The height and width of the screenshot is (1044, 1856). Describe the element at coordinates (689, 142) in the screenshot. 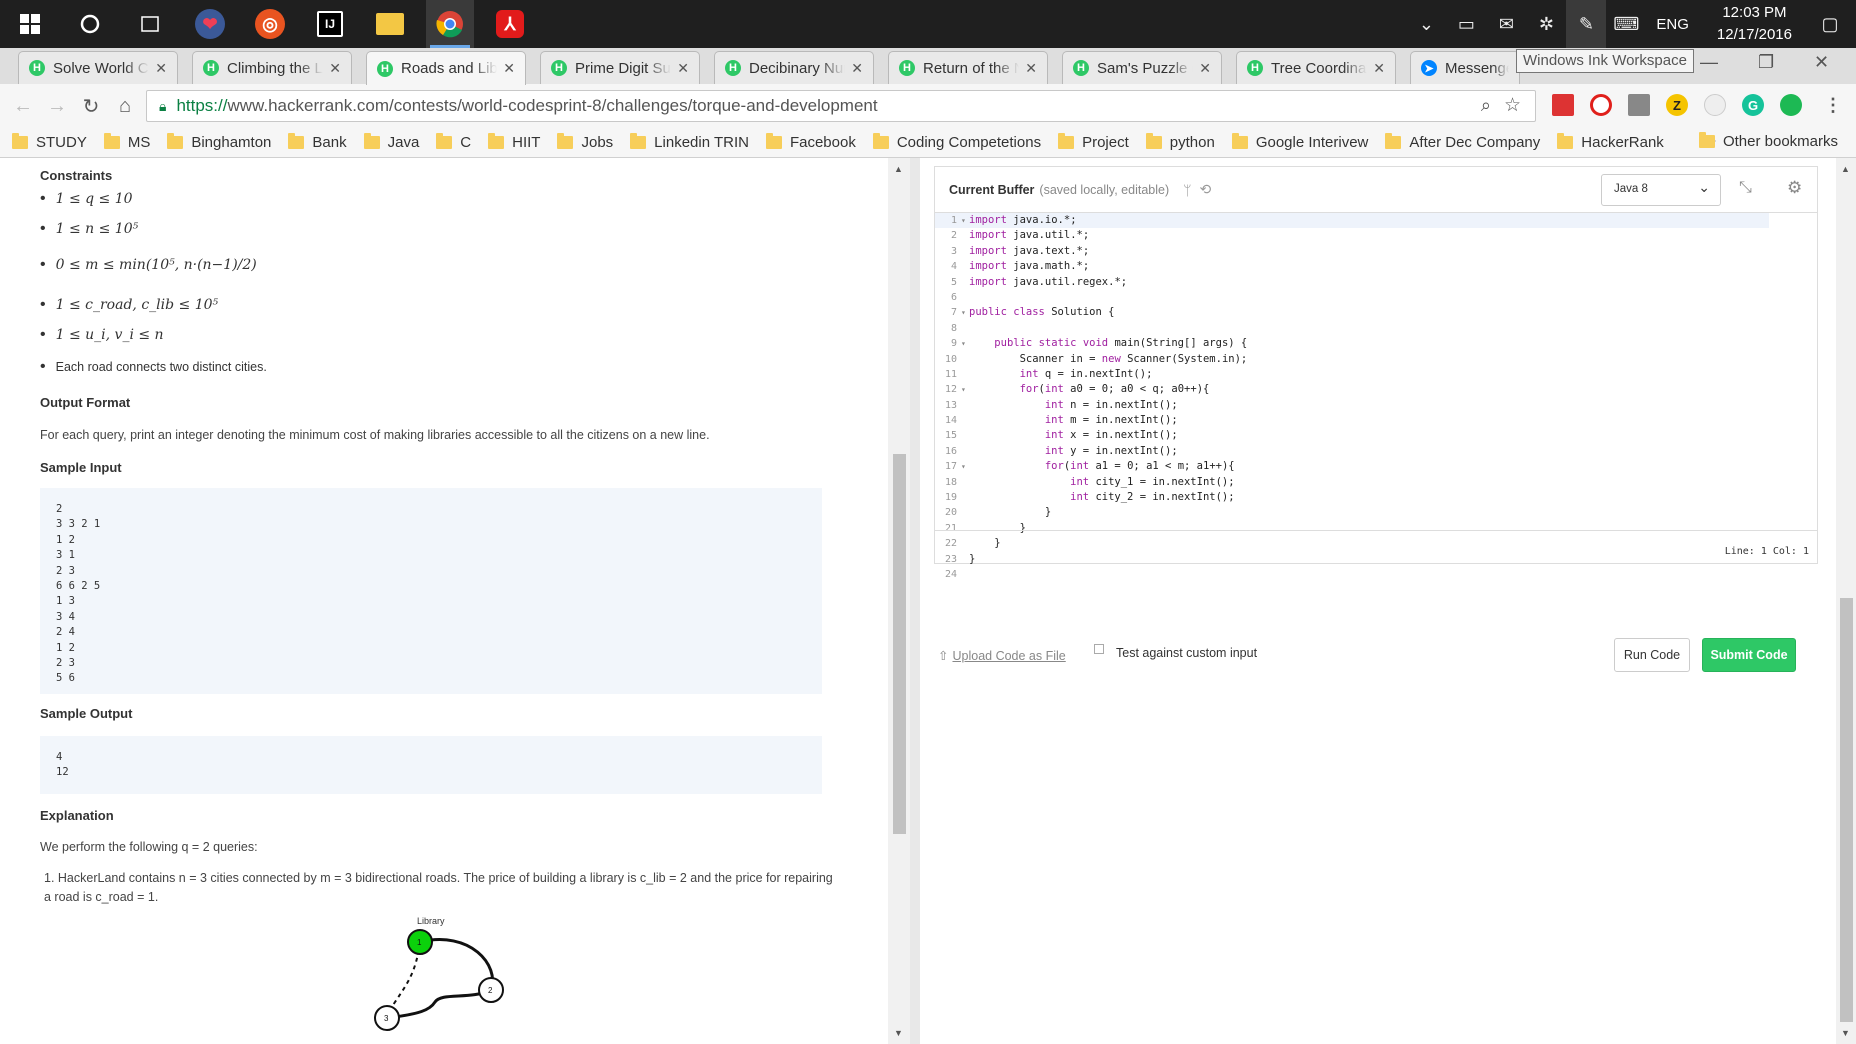

I see `bookmark-linkedin-trin: Linkedin TRIN` at that location.